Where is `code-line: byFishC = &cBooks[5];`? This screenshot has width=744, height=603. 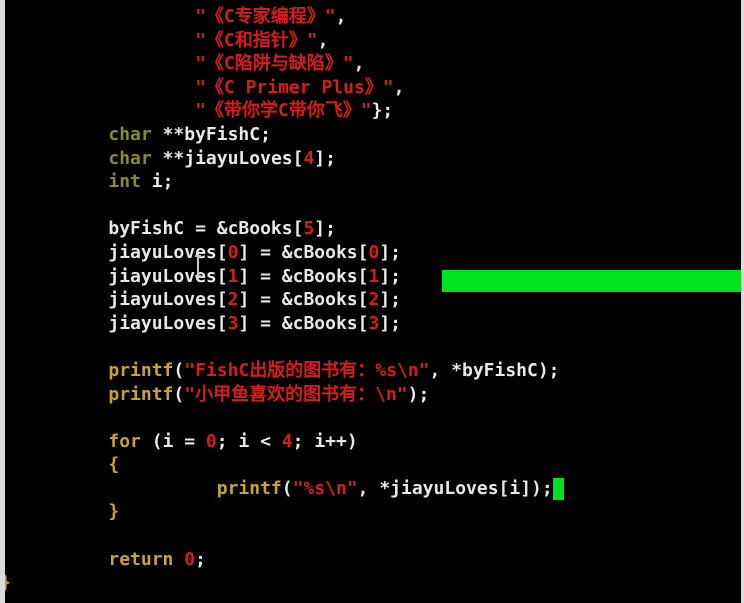 code-line: byFishC = &cBooks[5]; is located at coordinates (372, 229).